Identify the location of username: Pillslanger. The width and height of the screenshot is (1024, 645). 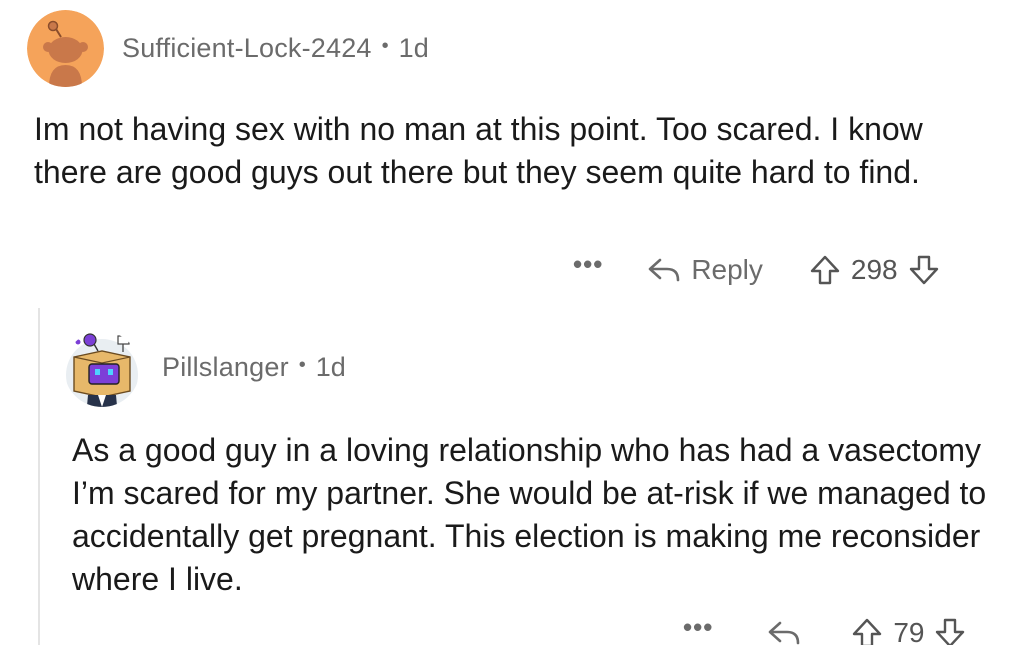
(225, 367).